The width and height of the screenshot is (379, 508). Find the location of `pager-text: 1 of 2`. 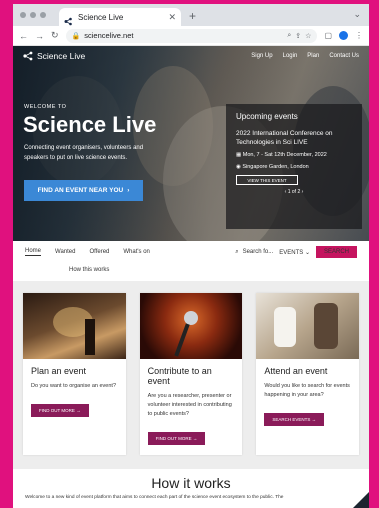

pager-text: 1 of 2 is located at coordinates (294, 192).